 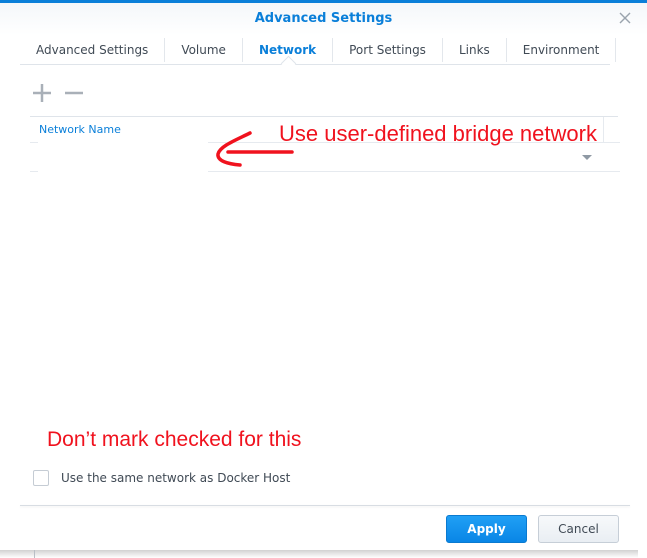 I want to click on tab-label: Port Settings, so click(x=387, y=50).